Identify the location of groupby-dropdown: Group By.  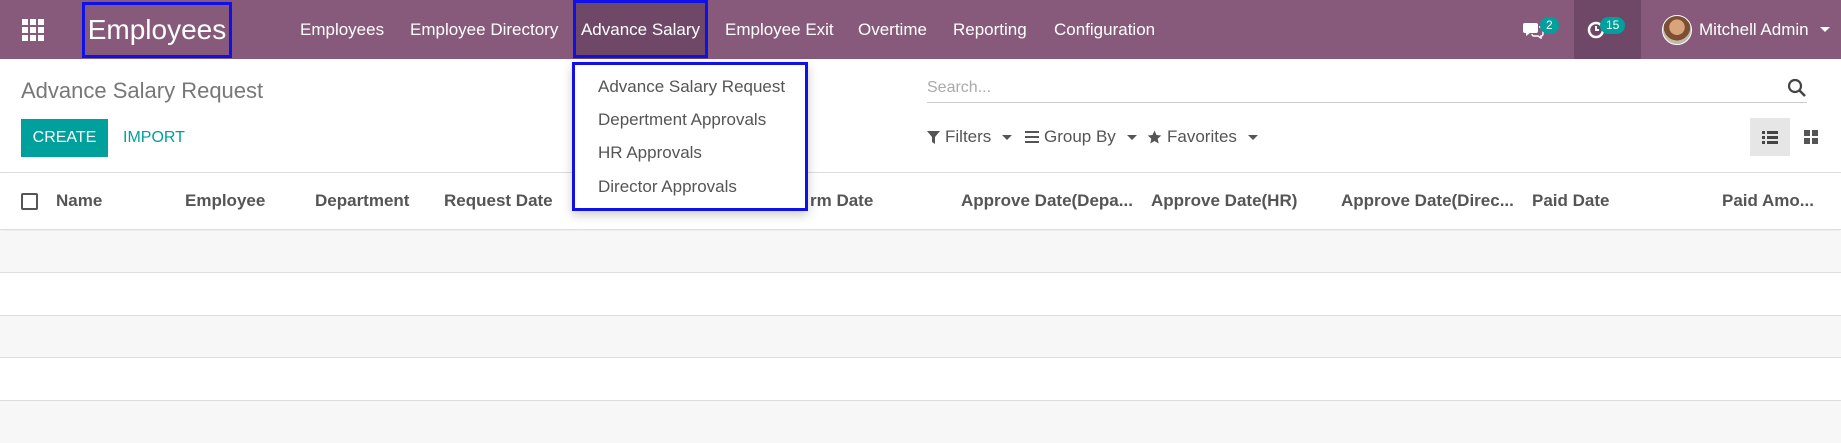
(1081, 137).